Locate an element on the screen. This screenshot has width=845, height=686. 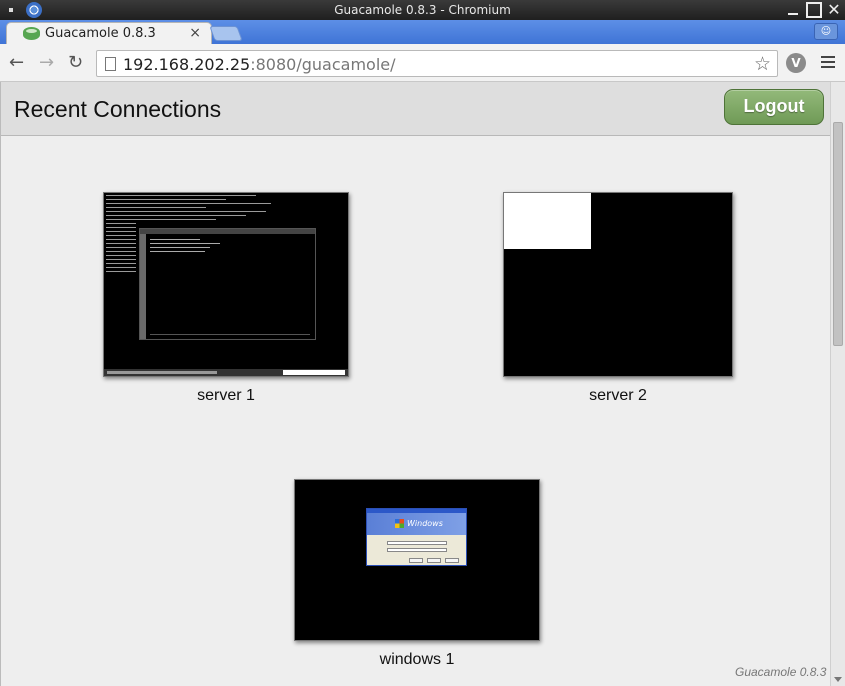
tab-guacamole: Guacamole 0.8.3 × is located at coordinates (109, 33).